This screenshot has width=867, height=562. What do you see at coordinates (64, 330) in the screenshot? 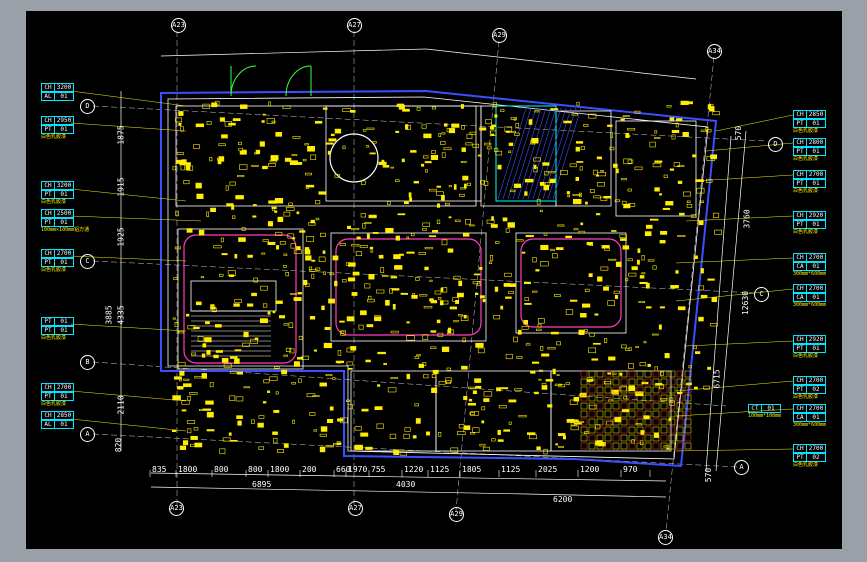
I see `left-tag-5-v2: 01` at bounding box center [64, 330].